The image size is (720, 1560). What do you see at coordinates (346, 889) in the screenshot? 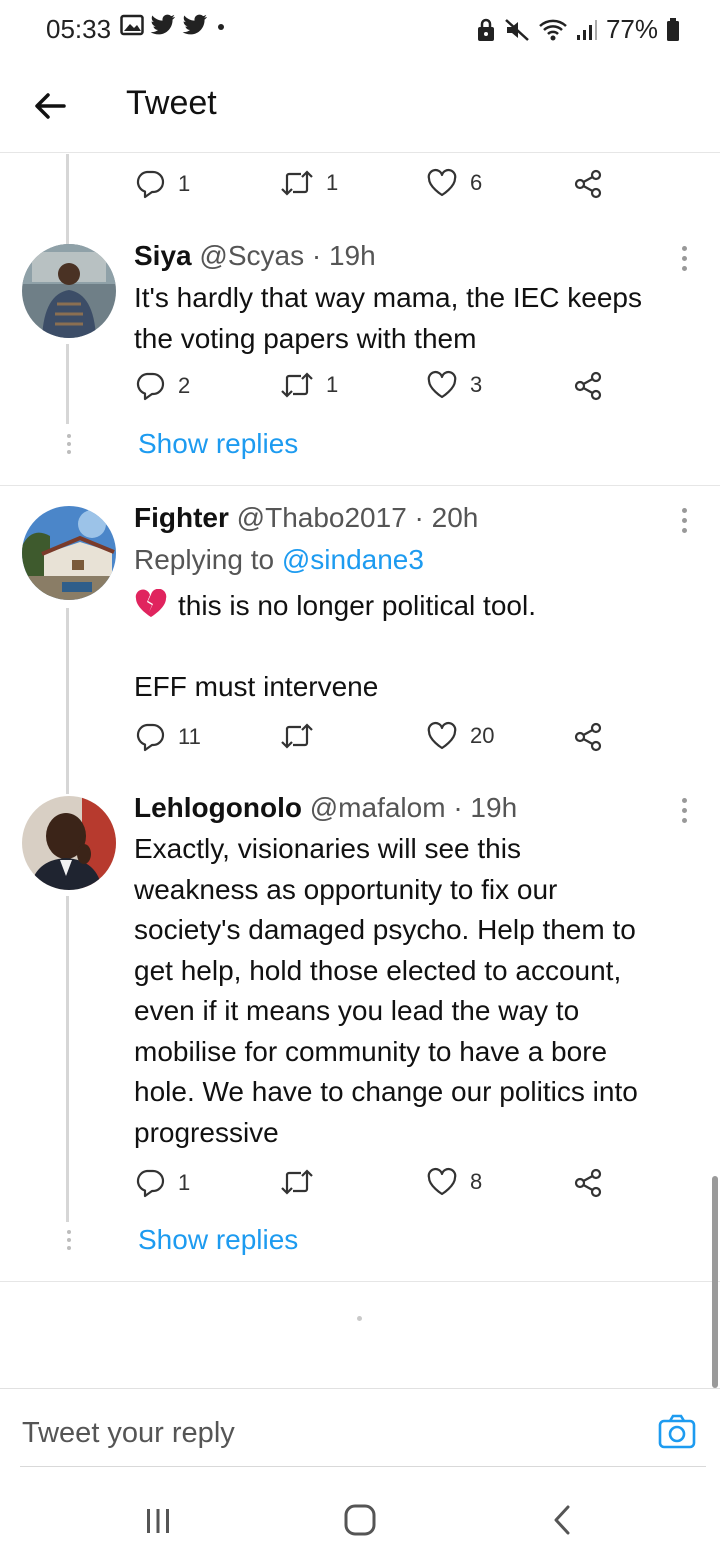
I see `tweet-text-line: weakness as opportunity to fix our` at bounding box center [346, 889].